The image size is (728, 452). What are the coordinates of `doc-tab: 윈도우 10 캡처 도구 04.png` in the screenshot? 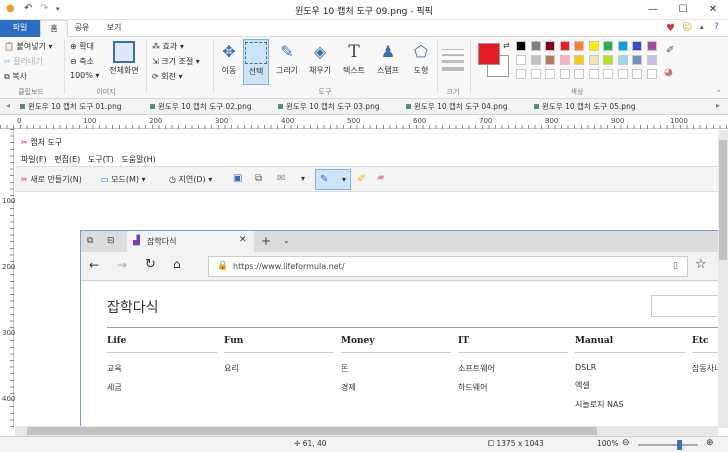 It's located at (457, 106).